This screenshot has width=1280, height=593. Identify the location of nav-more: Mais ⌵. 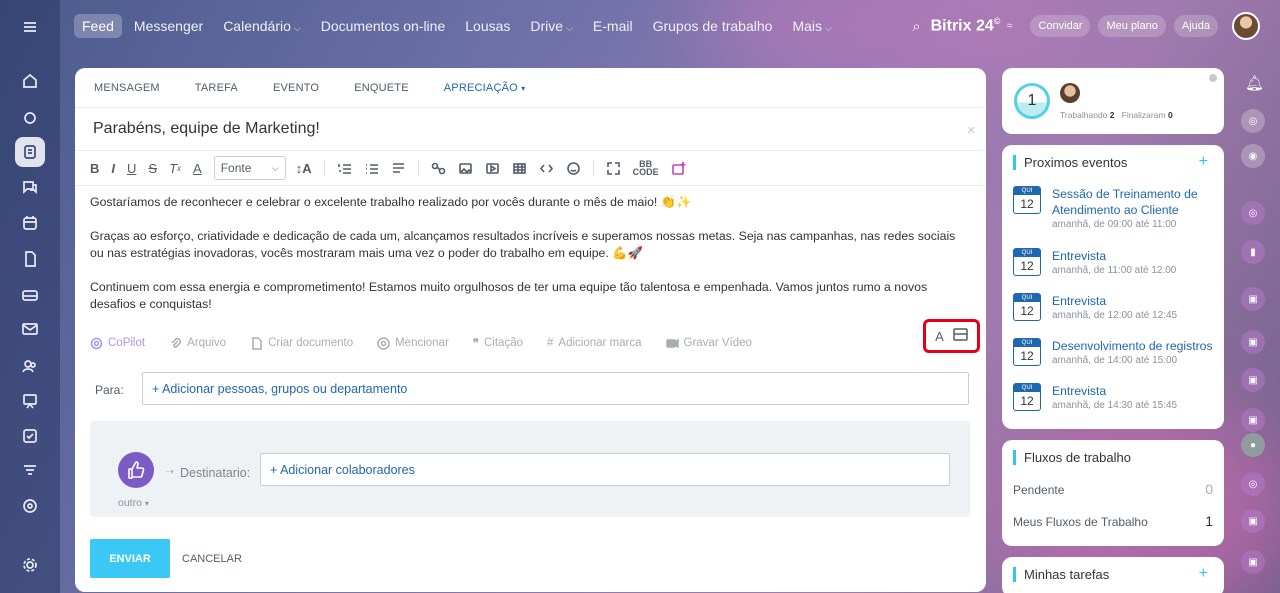
(811, 26).